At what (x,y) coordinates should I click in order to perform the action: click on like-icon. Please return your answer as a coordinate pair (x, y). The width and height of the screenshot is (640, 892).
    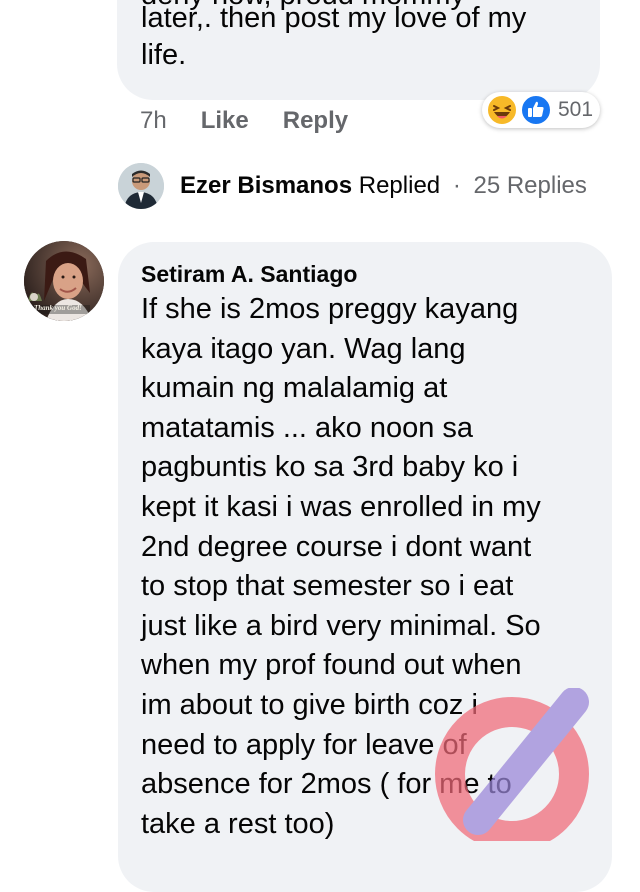
    Looking at the image, I should click on (536, 110).